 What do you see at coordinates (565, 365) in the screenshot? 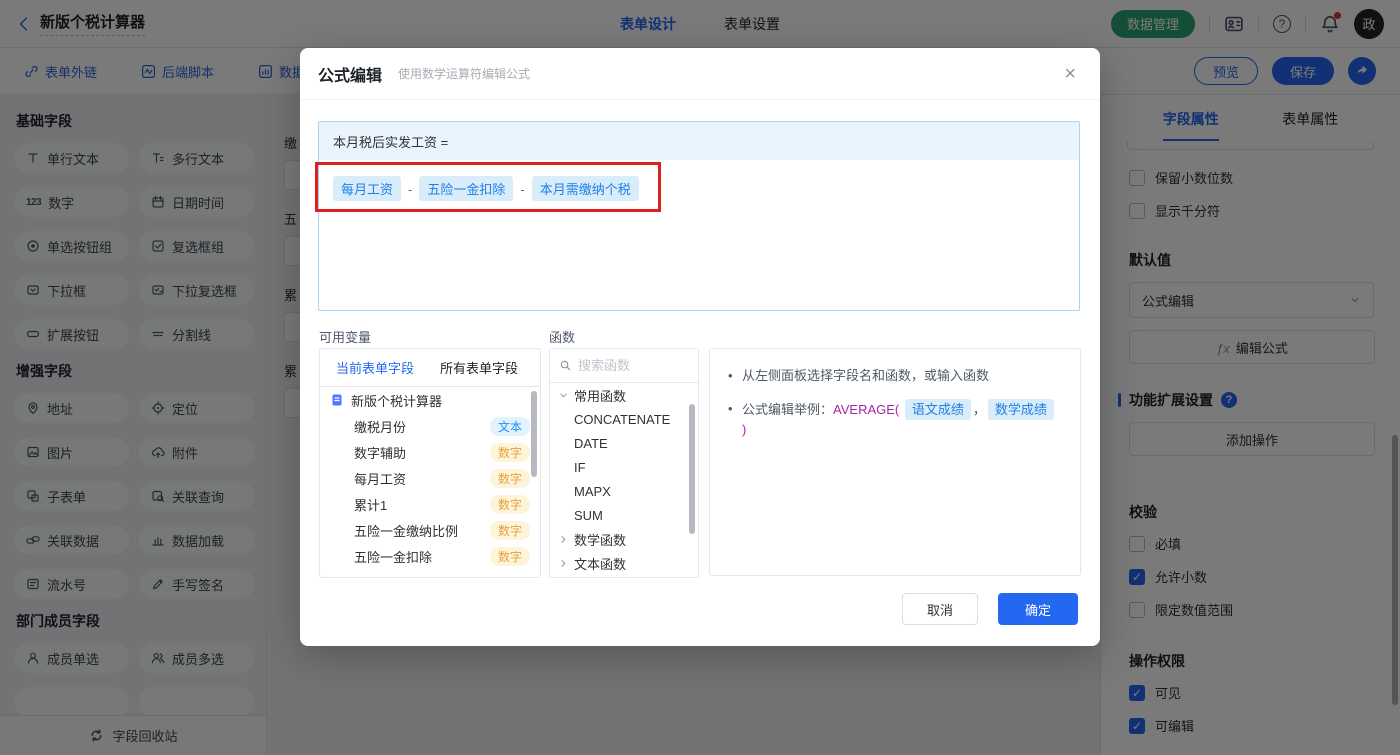
I see `search-icon` at bounding box center [565, 365].